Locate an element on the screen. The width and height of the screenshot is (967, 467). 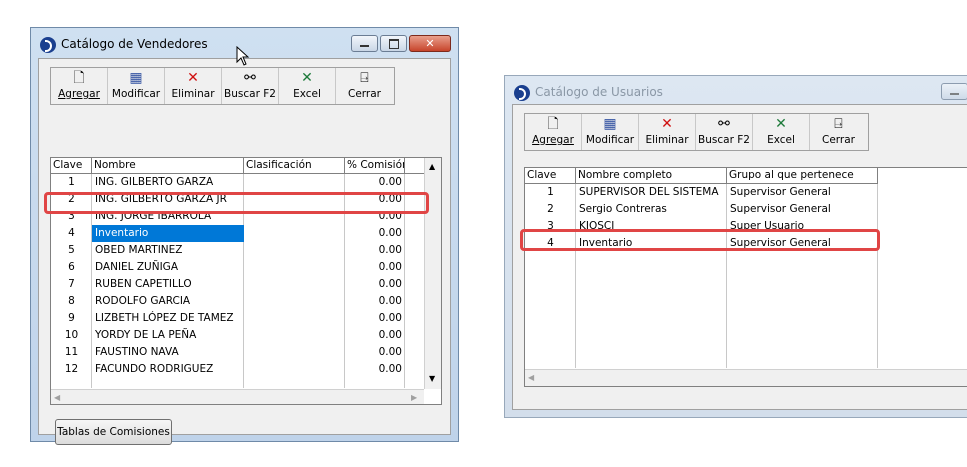
exit-door-icon: ⍈ is located at coordinates (364, 78).